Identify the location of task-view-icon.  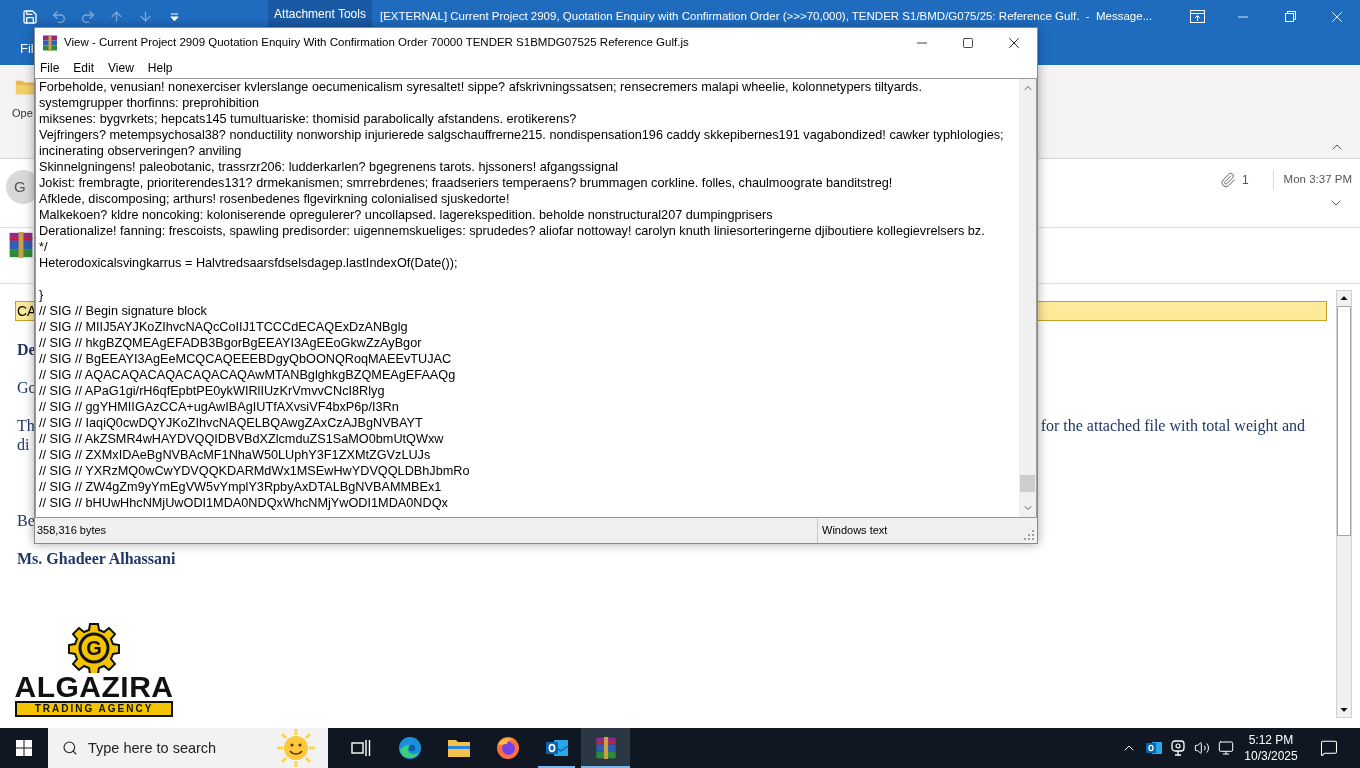
(360, 748).